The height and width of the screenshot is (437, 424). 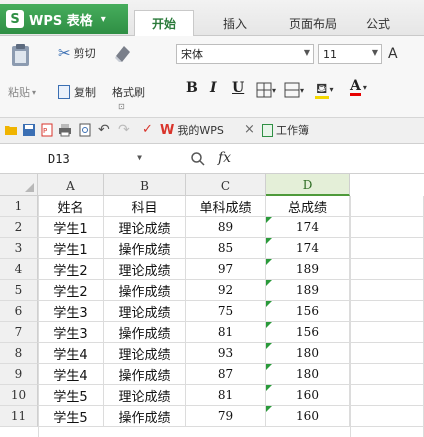 What do you see at coordinates (19, 416) in the screenshot?
I see `row-header: 11` at bounding box center [19, 416].